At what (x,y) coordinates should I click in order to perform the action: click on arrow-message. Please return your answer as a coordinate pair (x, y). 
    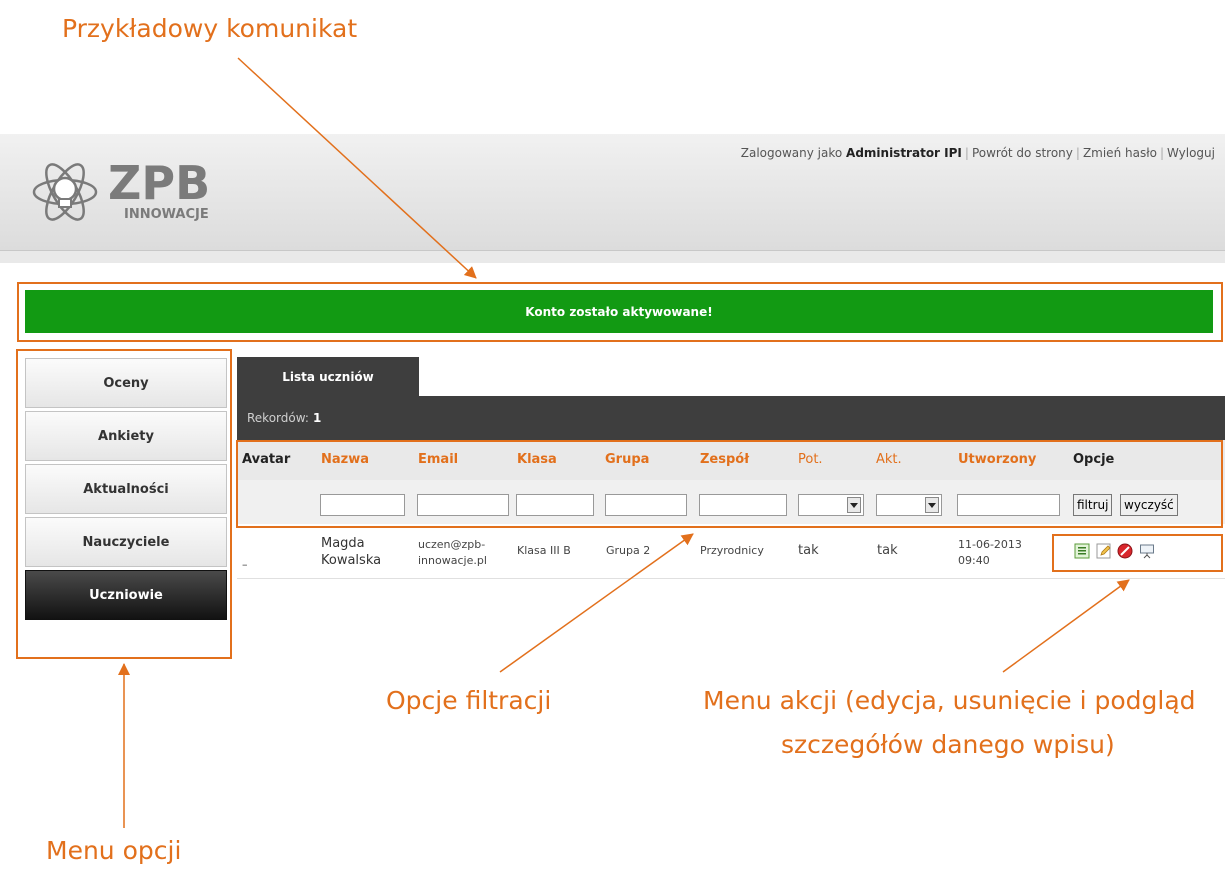
    Looking at the image, I should click on (357, 168).